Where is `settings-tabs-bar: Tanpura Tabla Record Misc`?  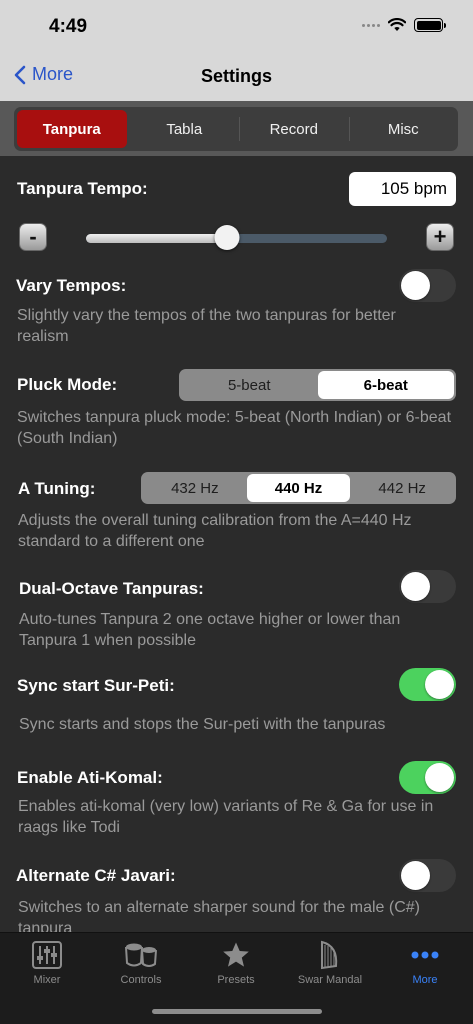
settings-tabs-bar: Tanpura Tabla Record Misc is located at coordinates (236, 128).